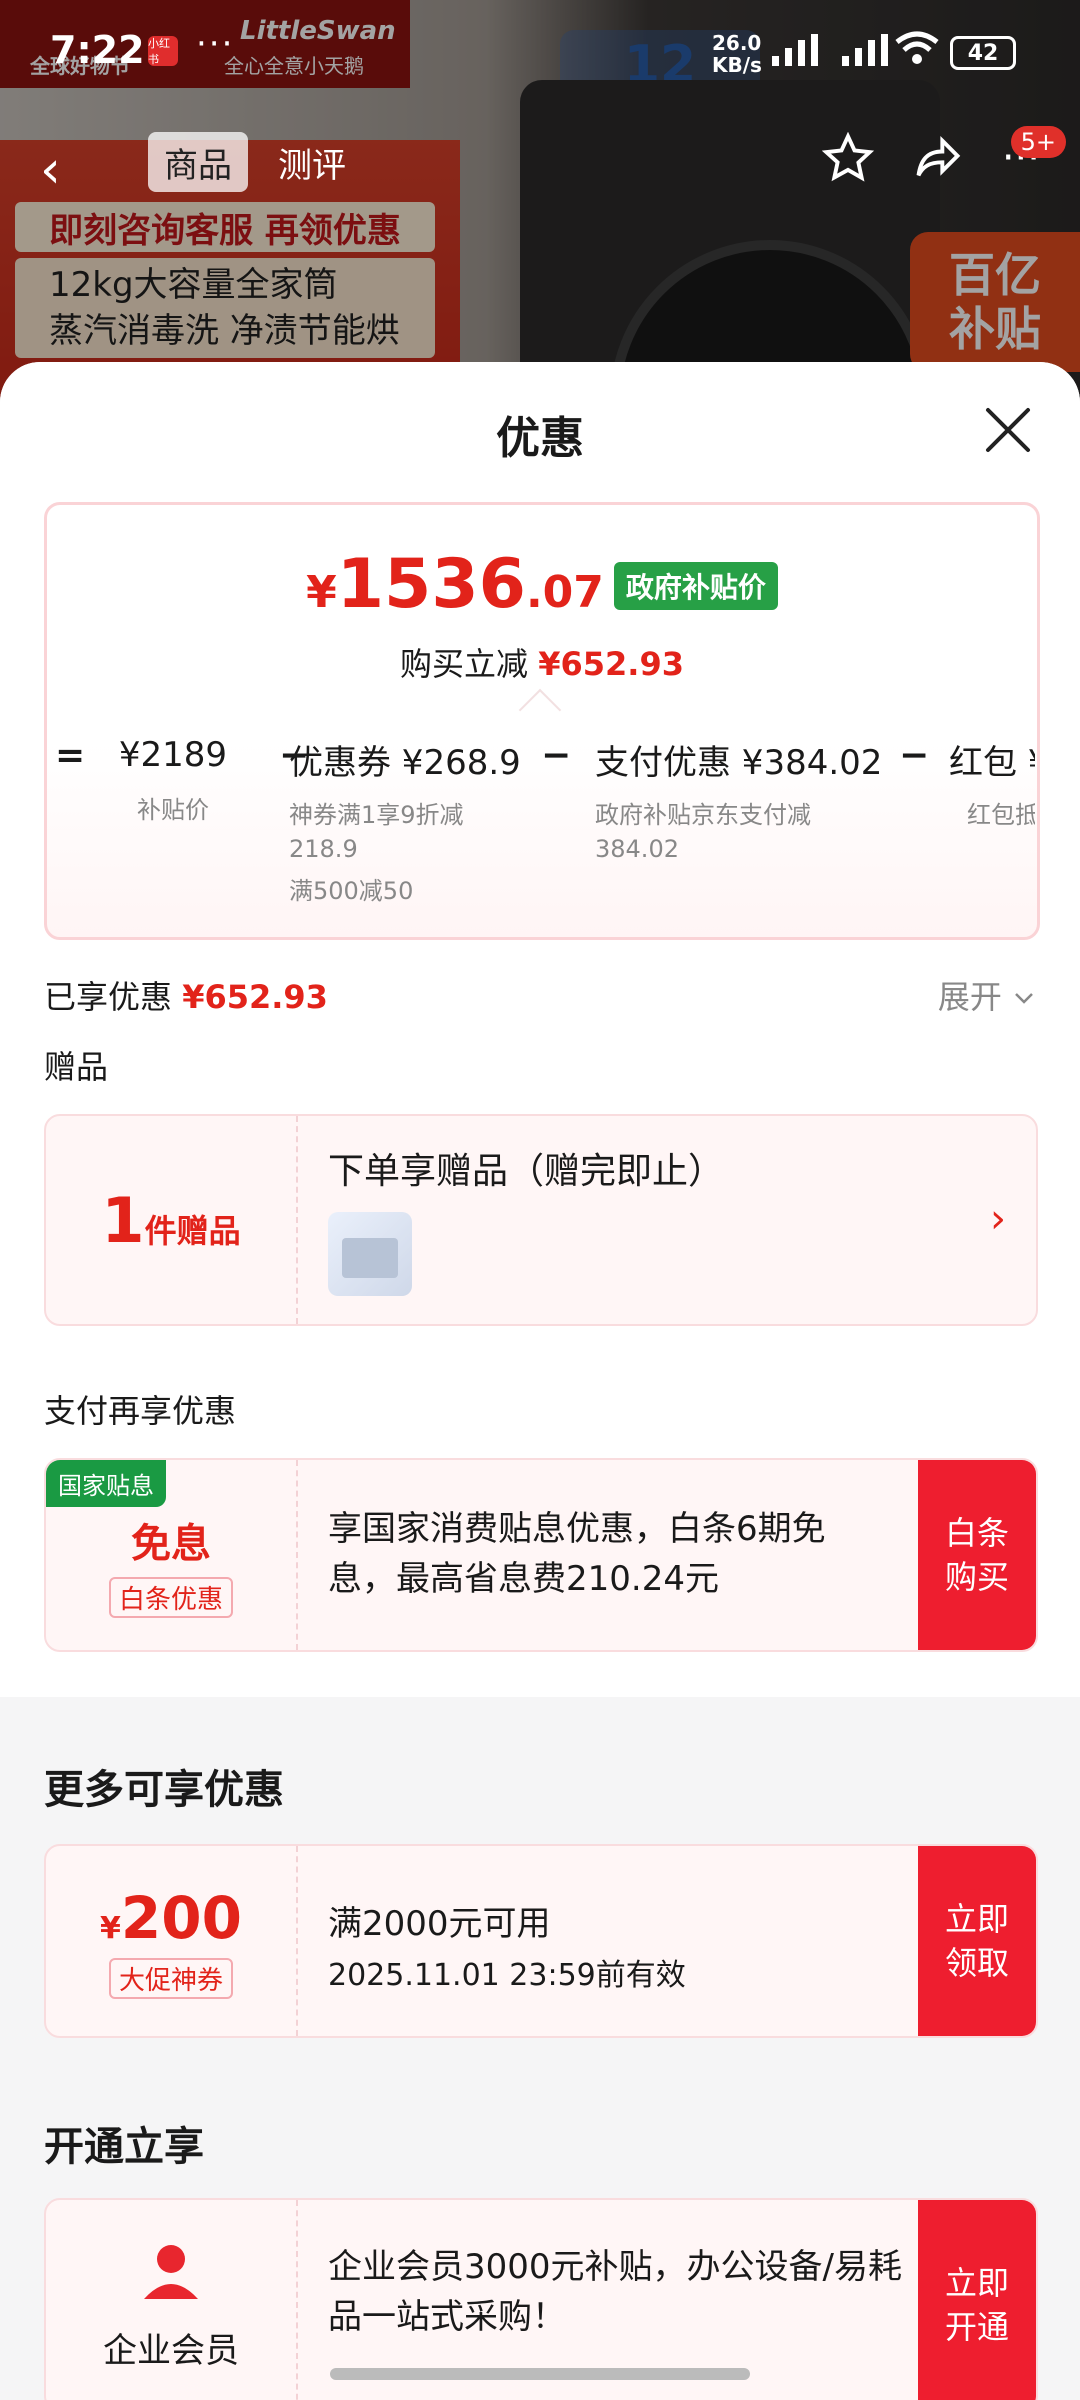  Describe the element at coordinates (110, 1928) in the screenshot. I see `coupon-currency: ¥` at that location.